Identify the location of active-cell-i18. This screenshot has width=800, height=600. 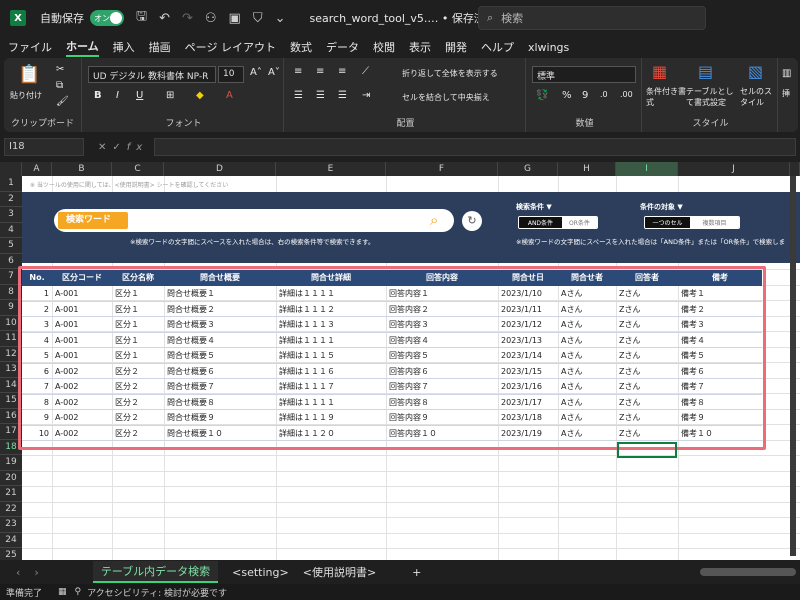
(647, 450).